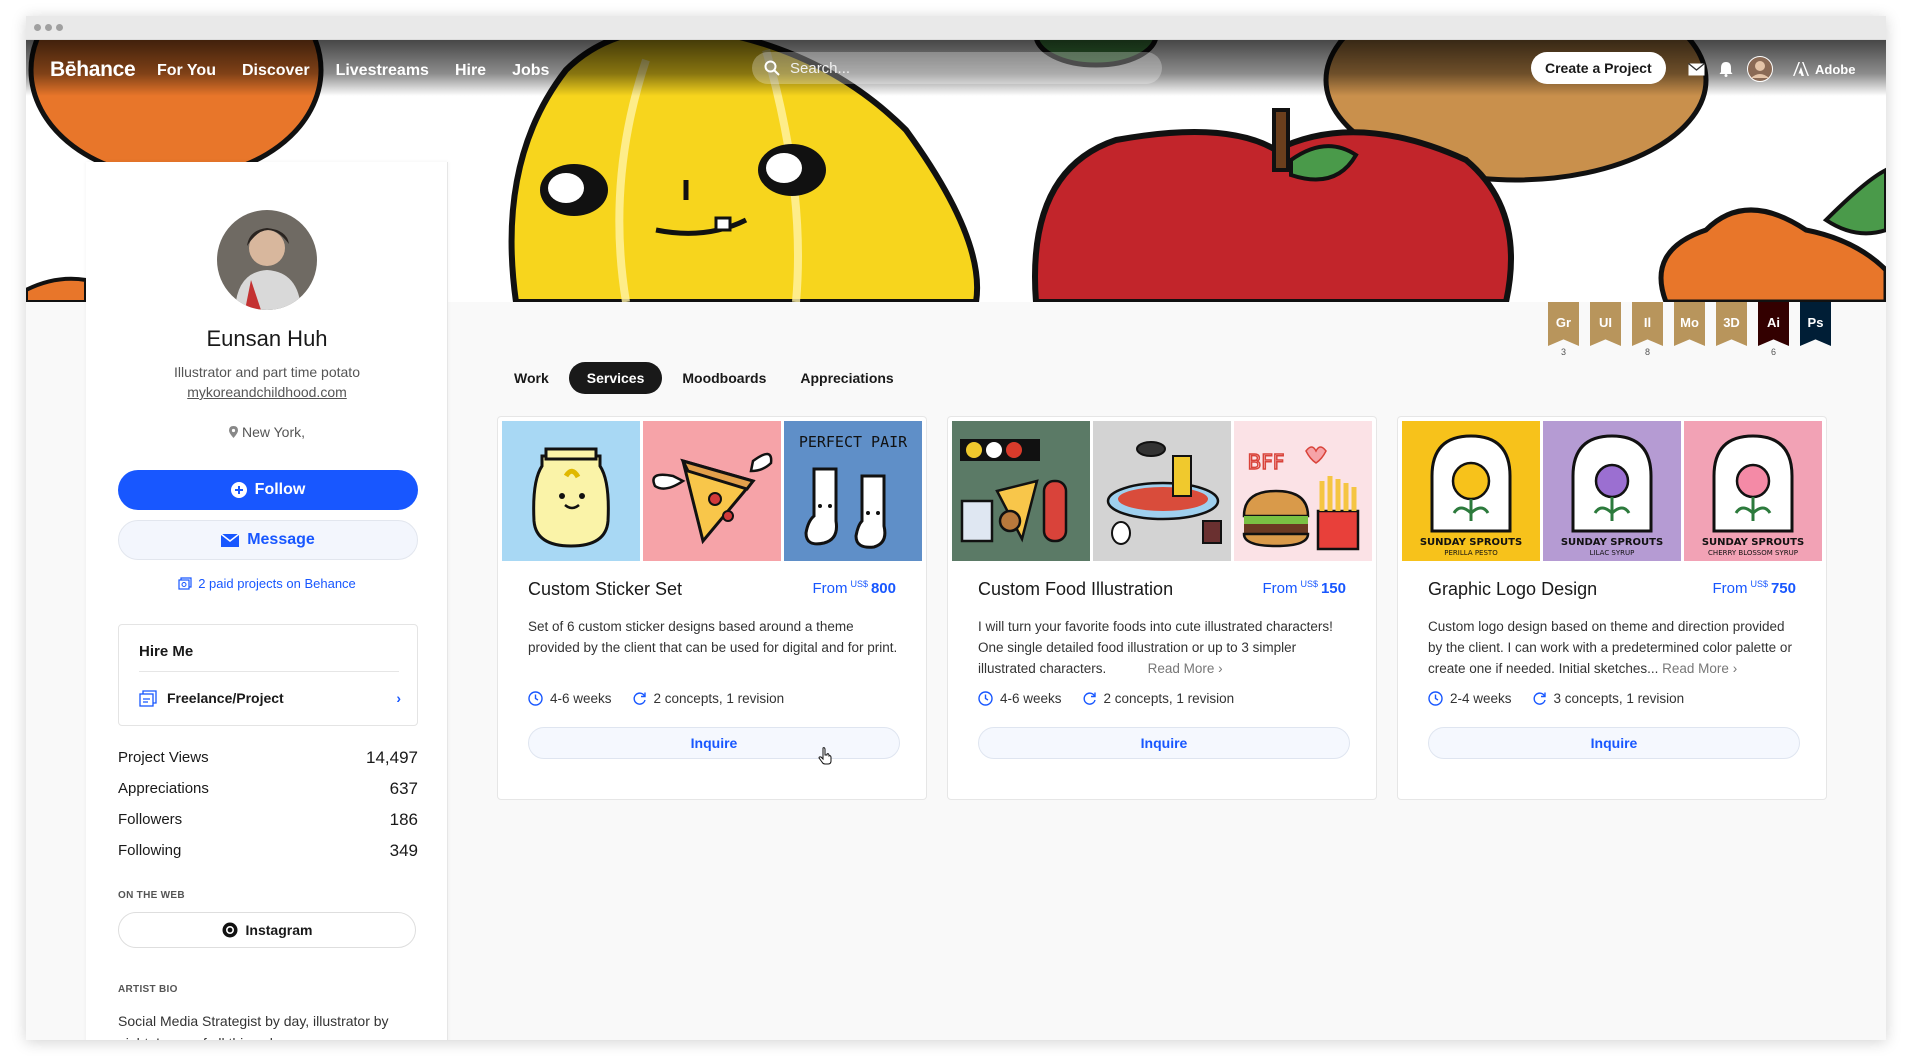 This screenshot has width=1912, height=1056. Describe the element at coordinates (853, 491) in the screenshot. I see `thumbnail-perfect-pair-socks: PERFECT PAIR` at that location.